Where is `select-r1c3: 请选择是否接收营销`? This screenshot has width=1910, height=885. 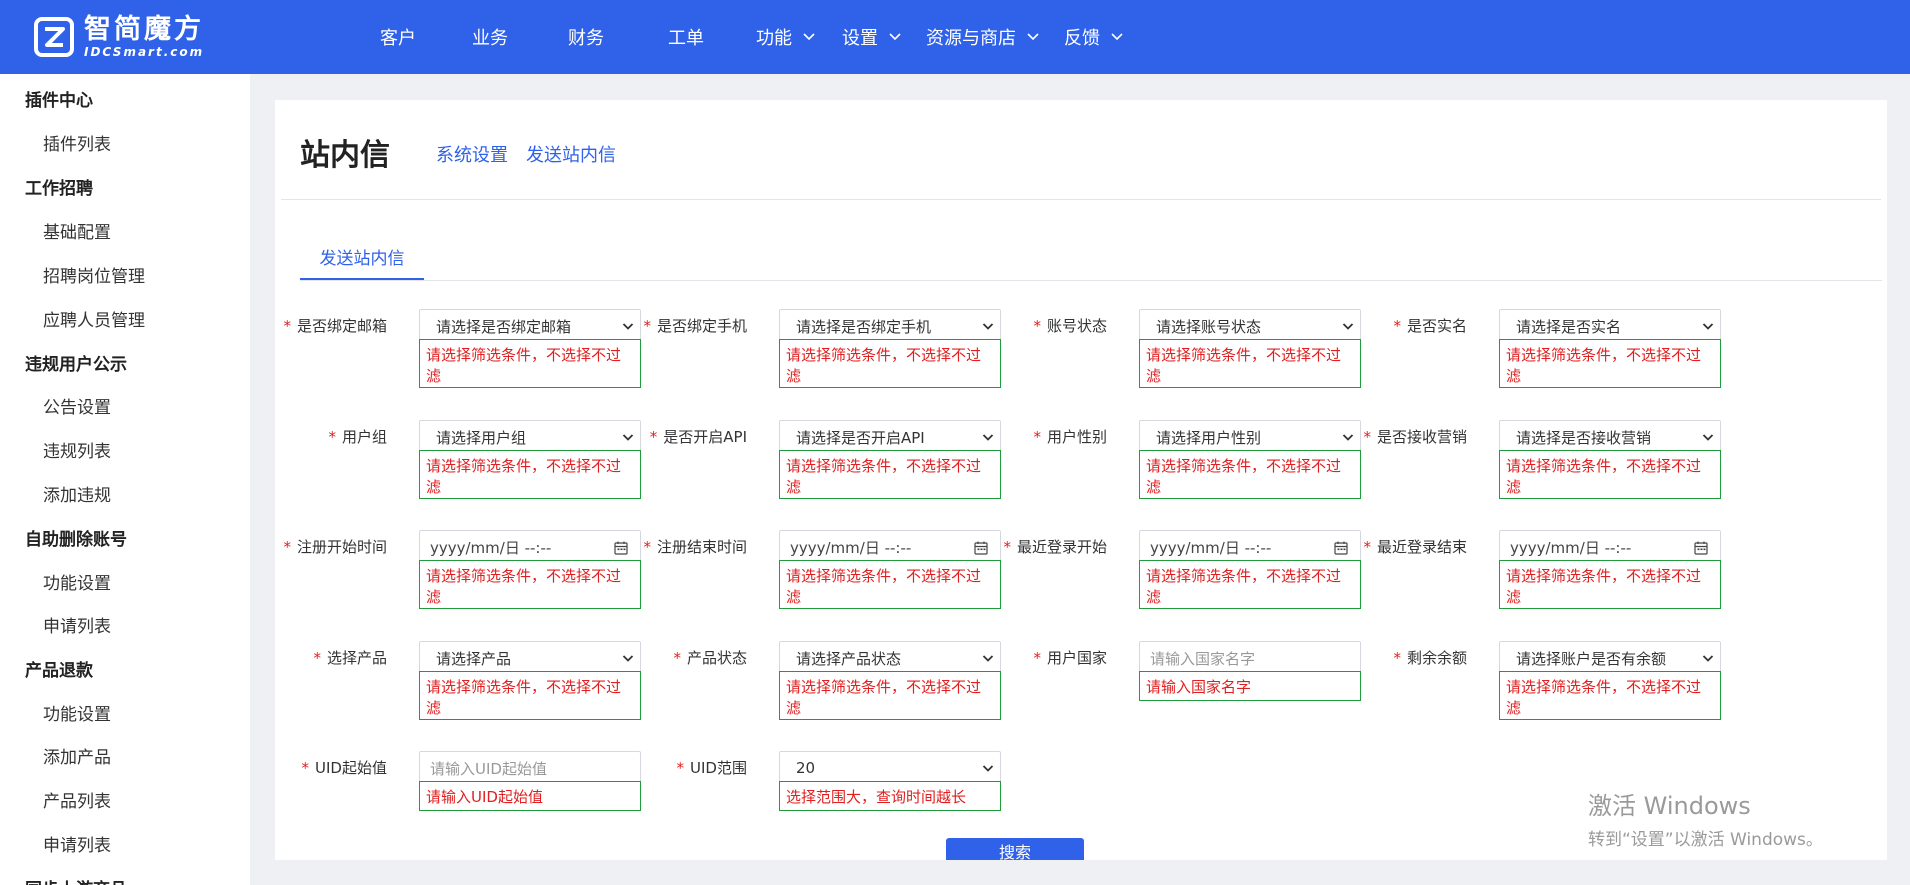 select-r1c3: 请选择是否接收营销 is located at coordinates (1610, 437).